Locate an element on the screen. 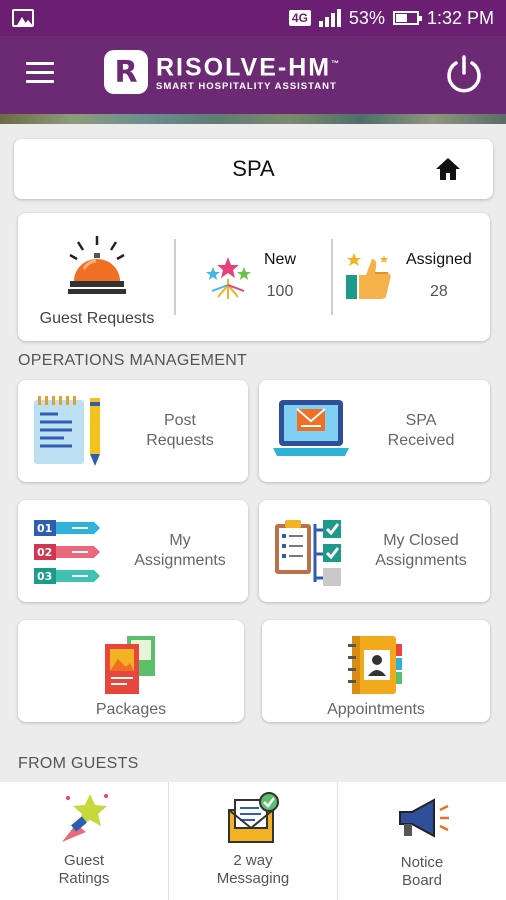  page-title: SPA is located at coordinates (253, 168).